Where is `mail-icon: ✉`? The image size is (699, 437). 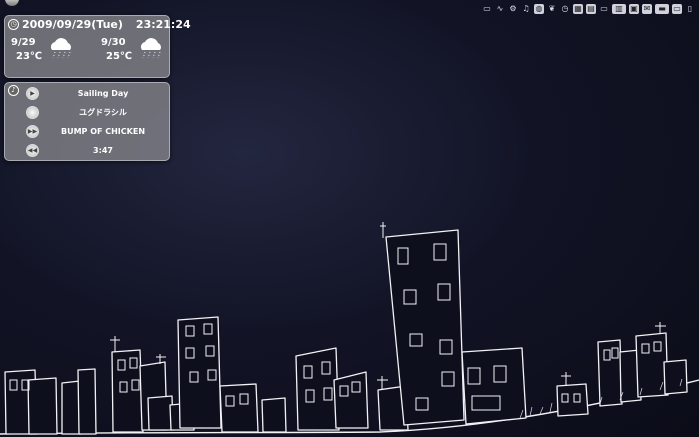 mail-icon: ✉ is located at coordinates (647, 9).